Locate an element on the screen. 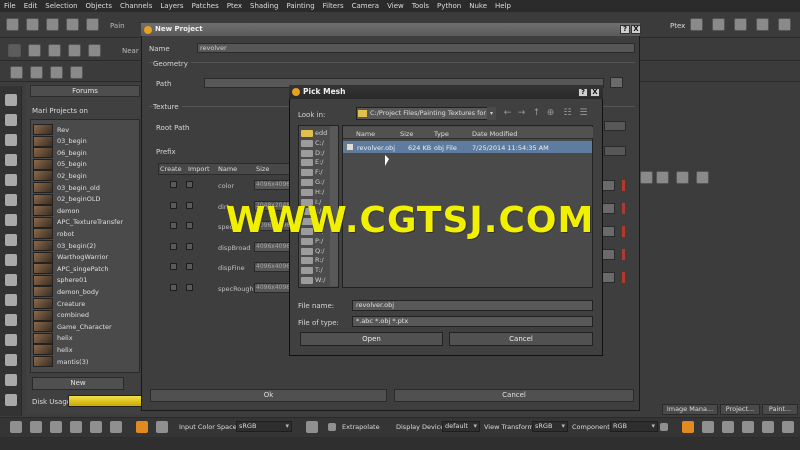  place-item: T:/ is located at coordinates (319, 270).